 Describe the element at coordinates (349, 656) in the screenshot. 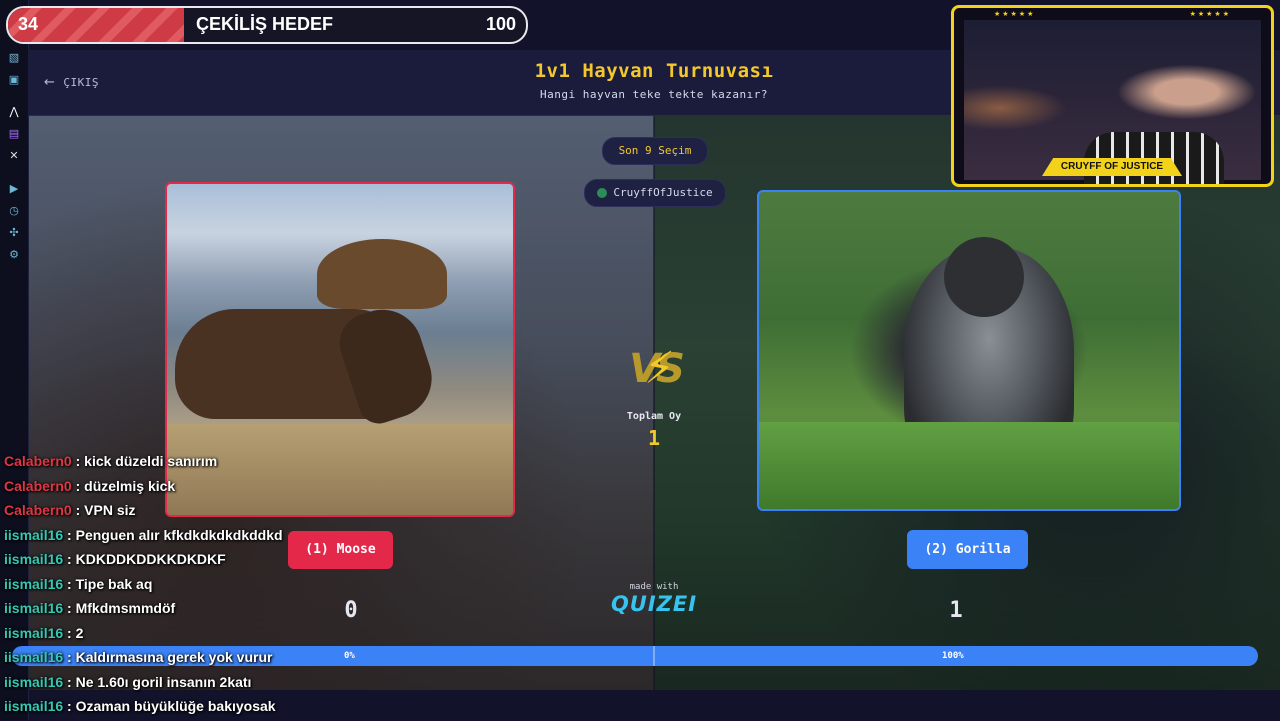

I see `percent-moose: 0%` at that location.